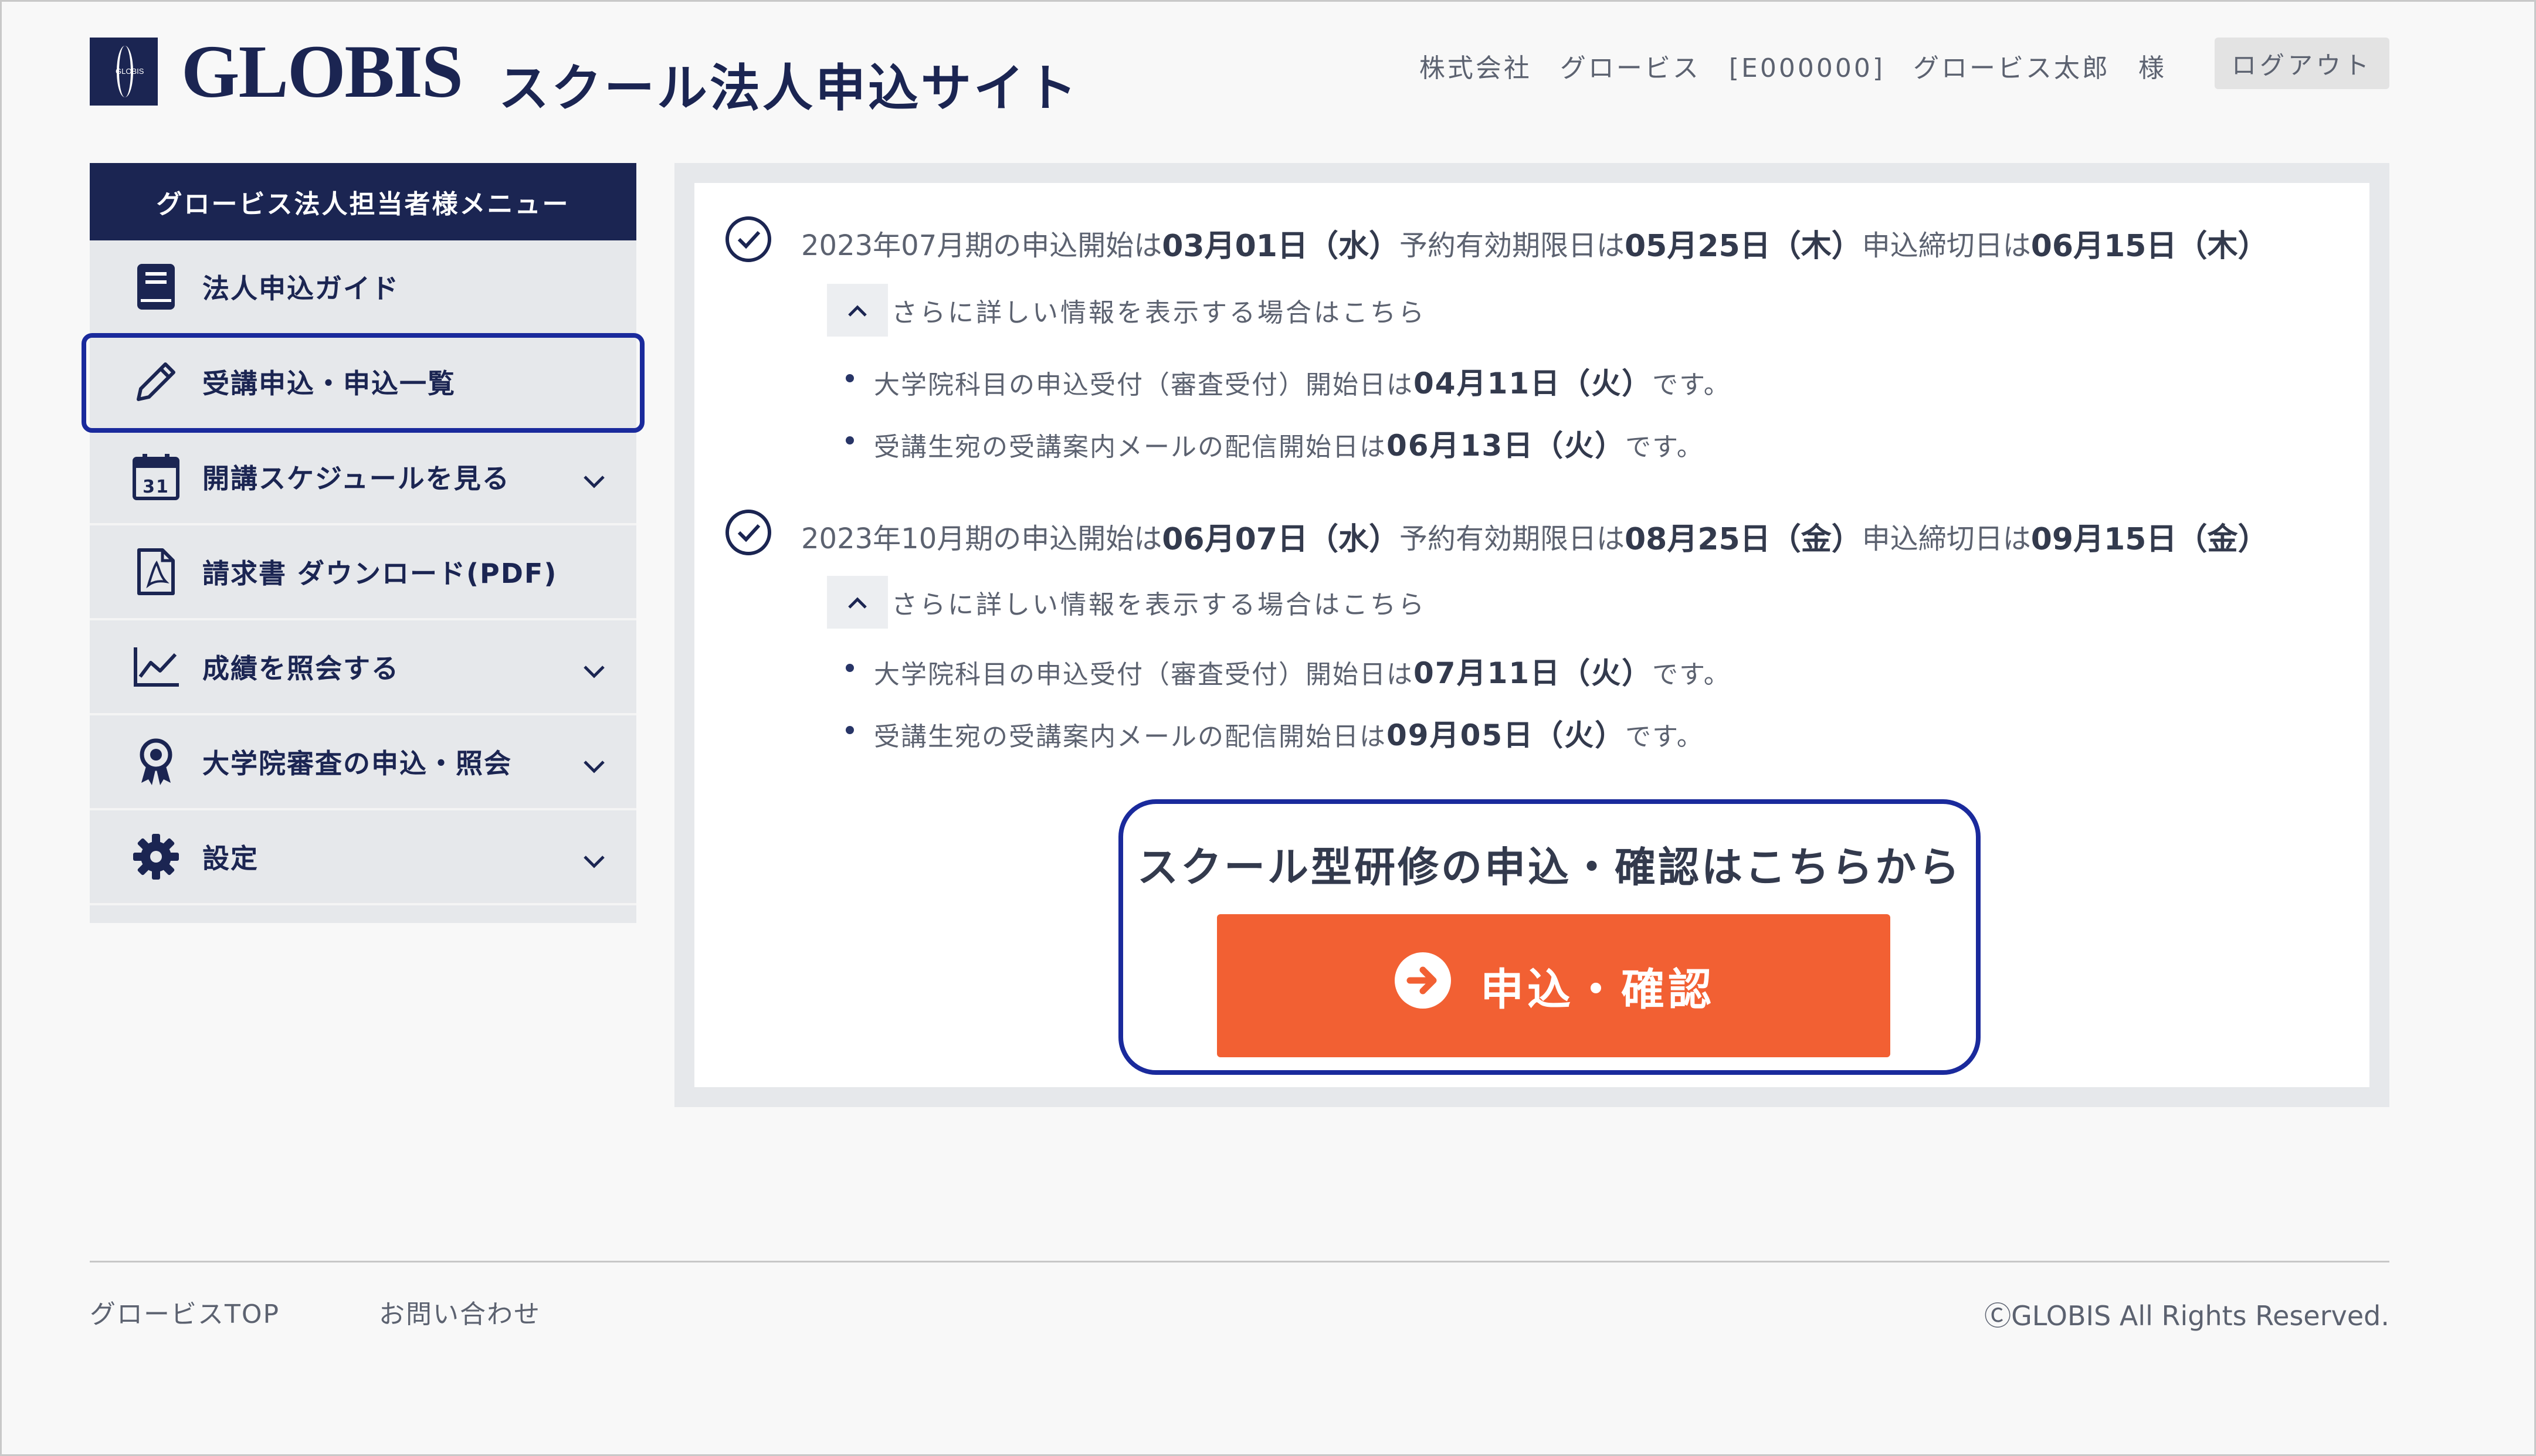 The image size is (2536, 1456). Describe the element at coordinates (981, 245) in the screenshot. I see `period-prefix: 2023年07月期の申込開始は` at that location.